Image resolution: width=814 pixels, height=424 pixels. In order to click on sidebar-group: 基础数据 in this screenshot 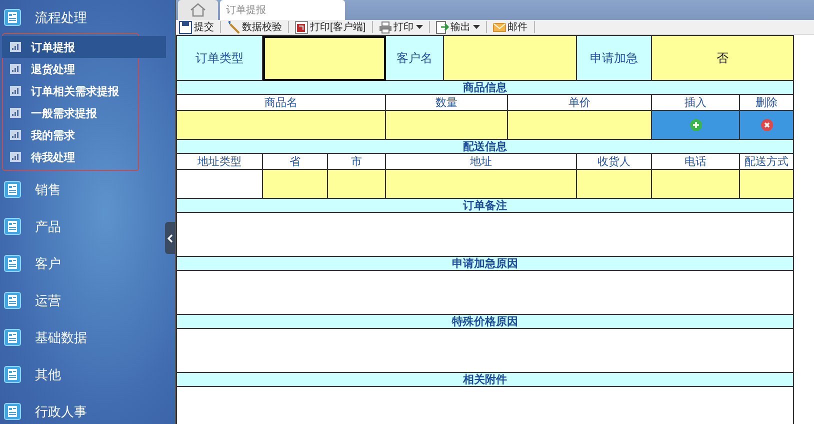, I will do `click(75, 337)`.